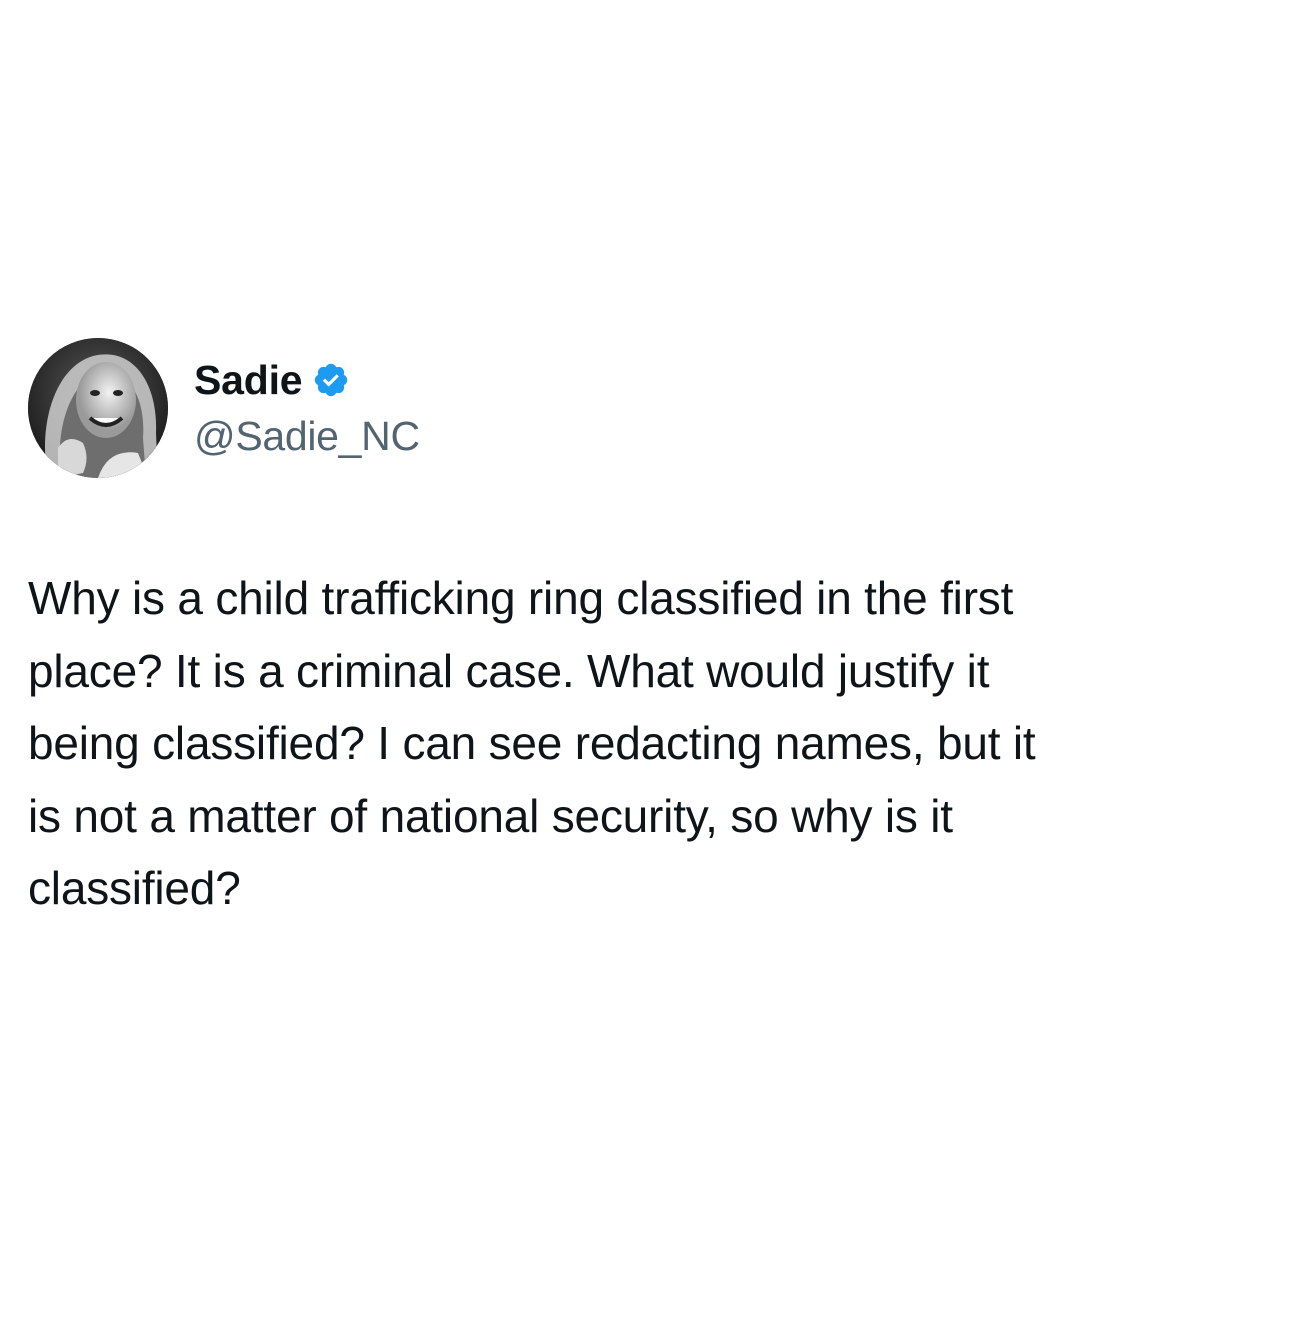 Image resolution: width=1290 pixels, height=1328 pixels. What do you see at coordinates (331, 380) in the screenshot?
I see `verified-badge-icon` at bounding box center [331, 380].